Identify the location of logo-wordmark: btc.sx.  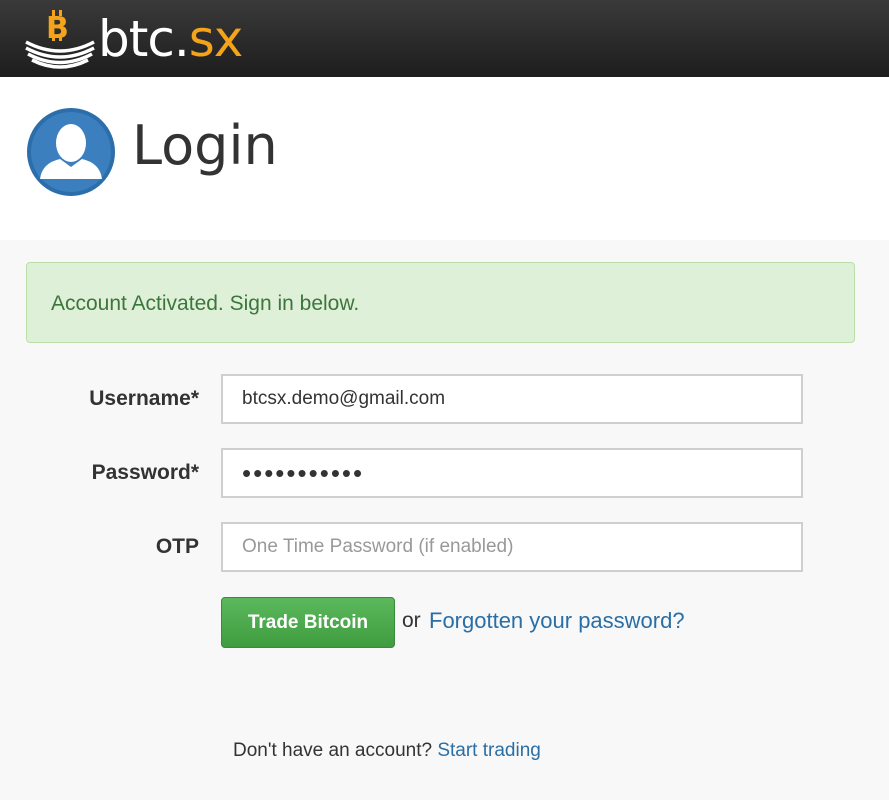
(171, 39).